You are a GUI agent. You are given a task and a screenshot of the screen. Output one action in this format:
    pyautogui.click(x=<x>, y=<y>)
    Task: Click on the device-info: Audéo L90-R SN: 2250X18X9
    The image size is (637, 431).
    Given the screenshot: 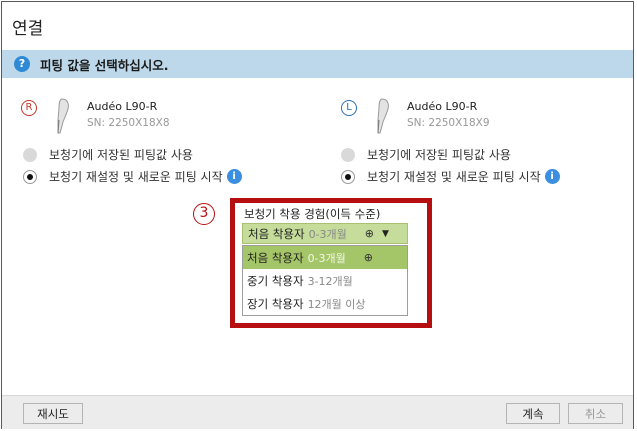 What is the action you would take?
    pyautogui.click(x=448, y=117)
    